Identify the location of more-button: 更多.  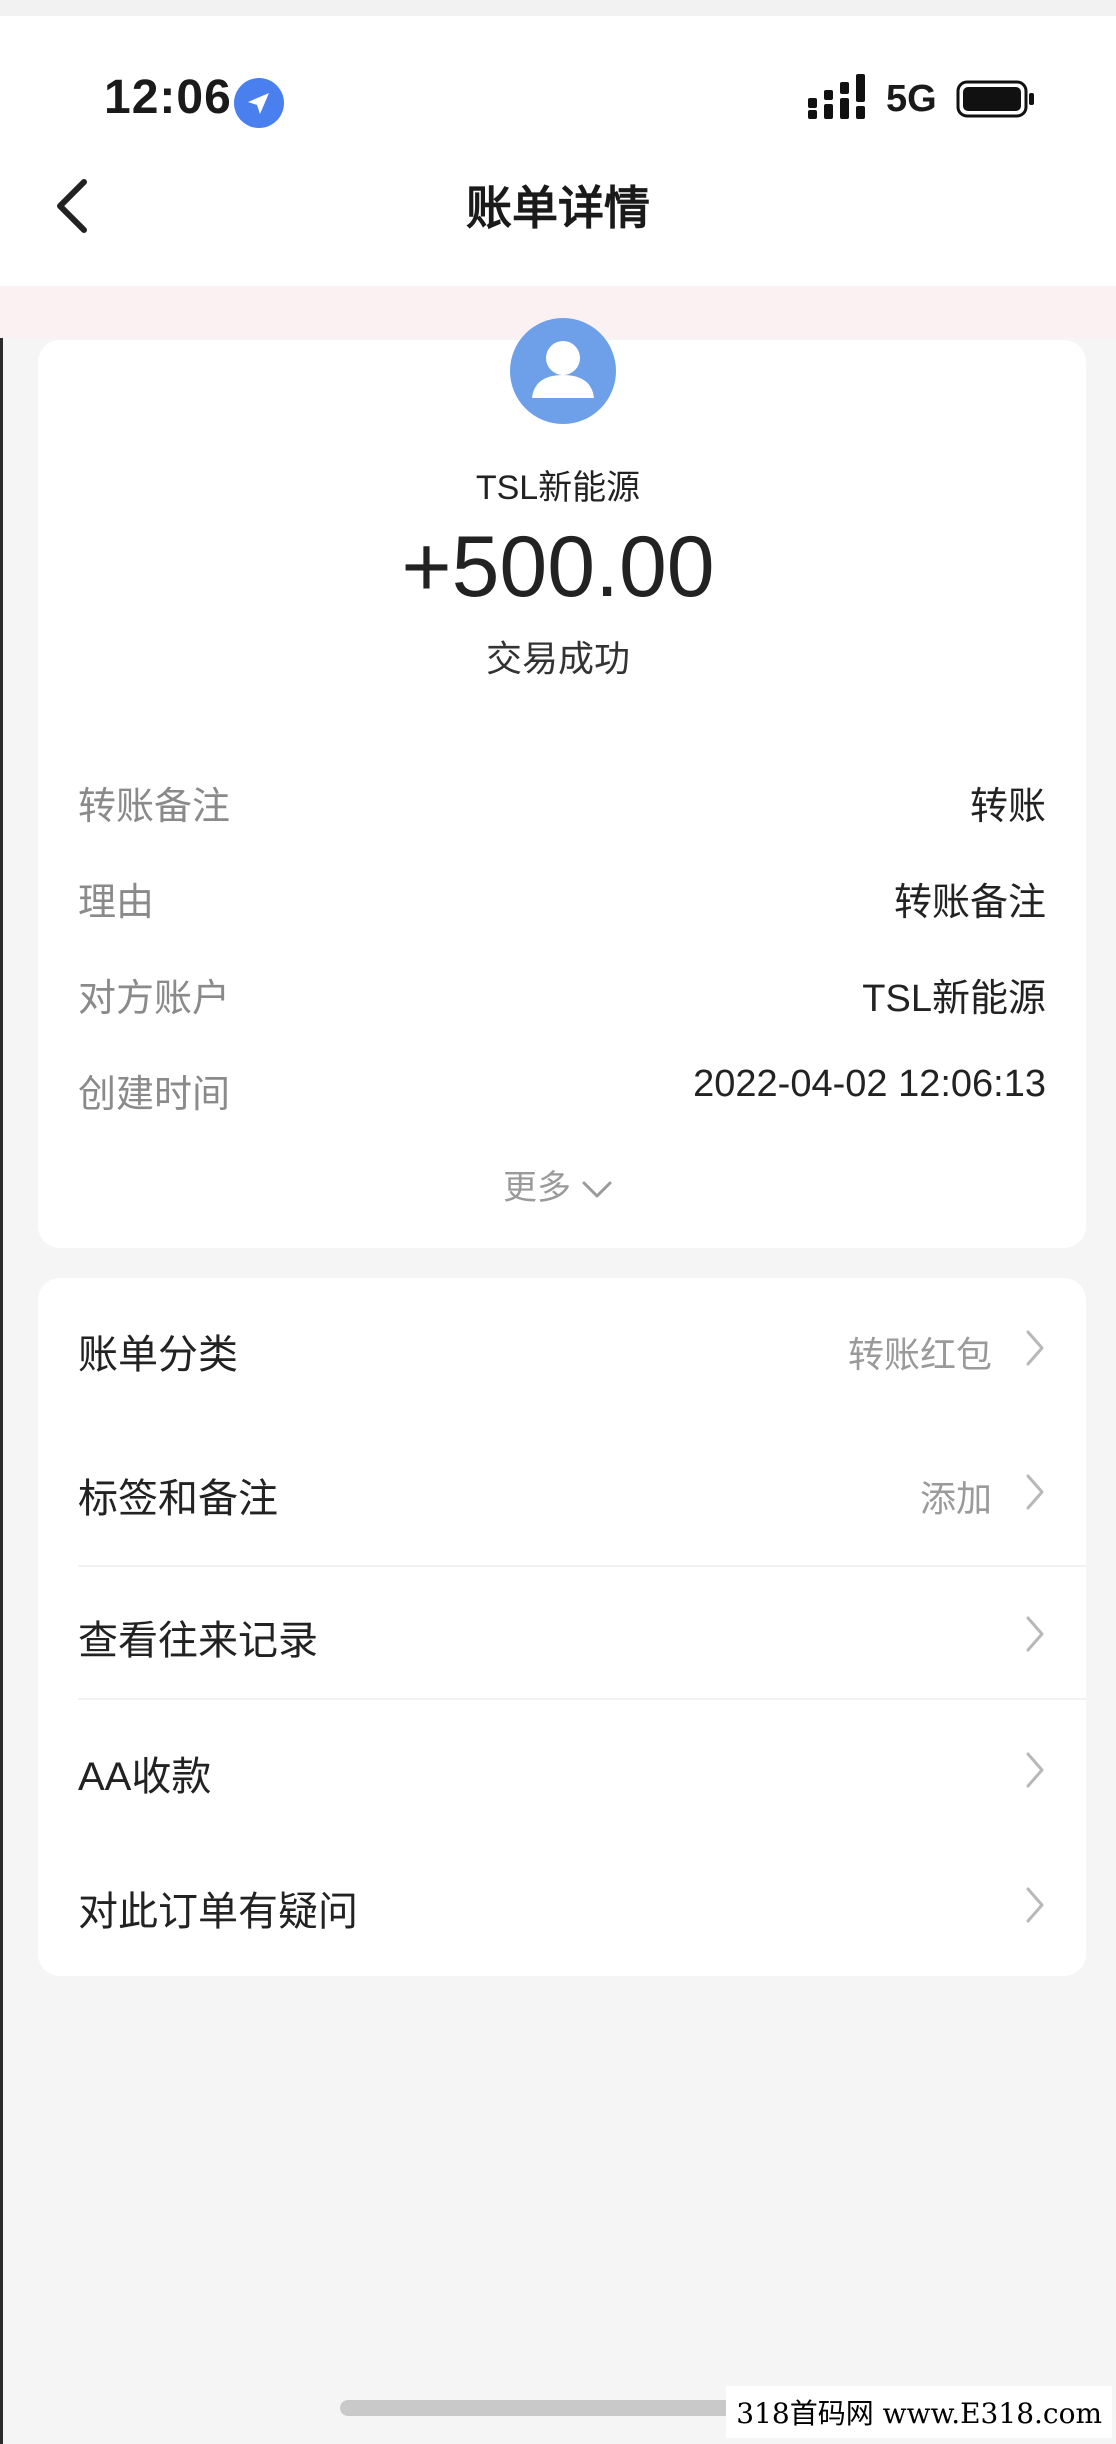
(558, 1184).